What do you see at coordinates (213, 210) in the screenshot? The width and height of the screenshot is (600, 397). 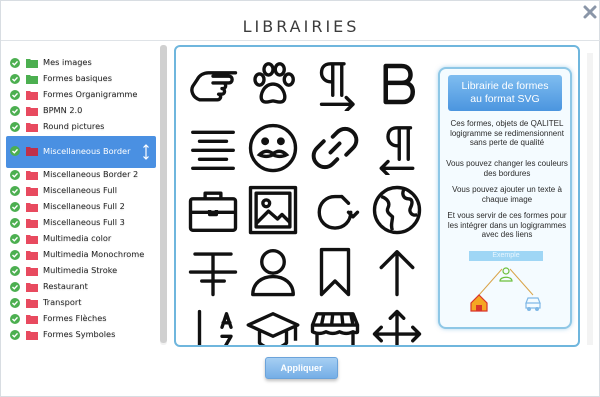 I see `briefcase-icon` at bounding box center [213, 210].